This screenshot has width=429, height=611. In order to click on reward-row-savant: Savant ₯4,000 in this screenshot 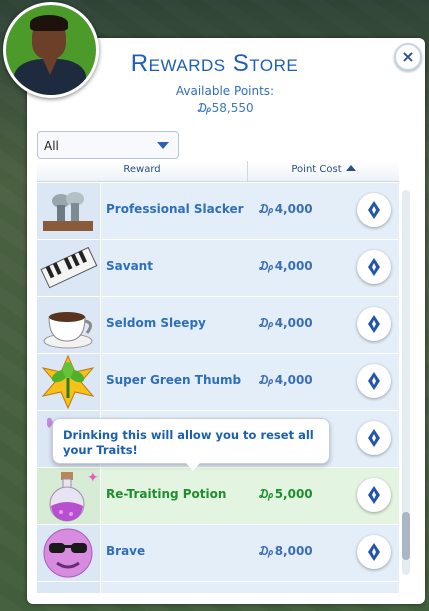, I will do `click(218, 268)`.